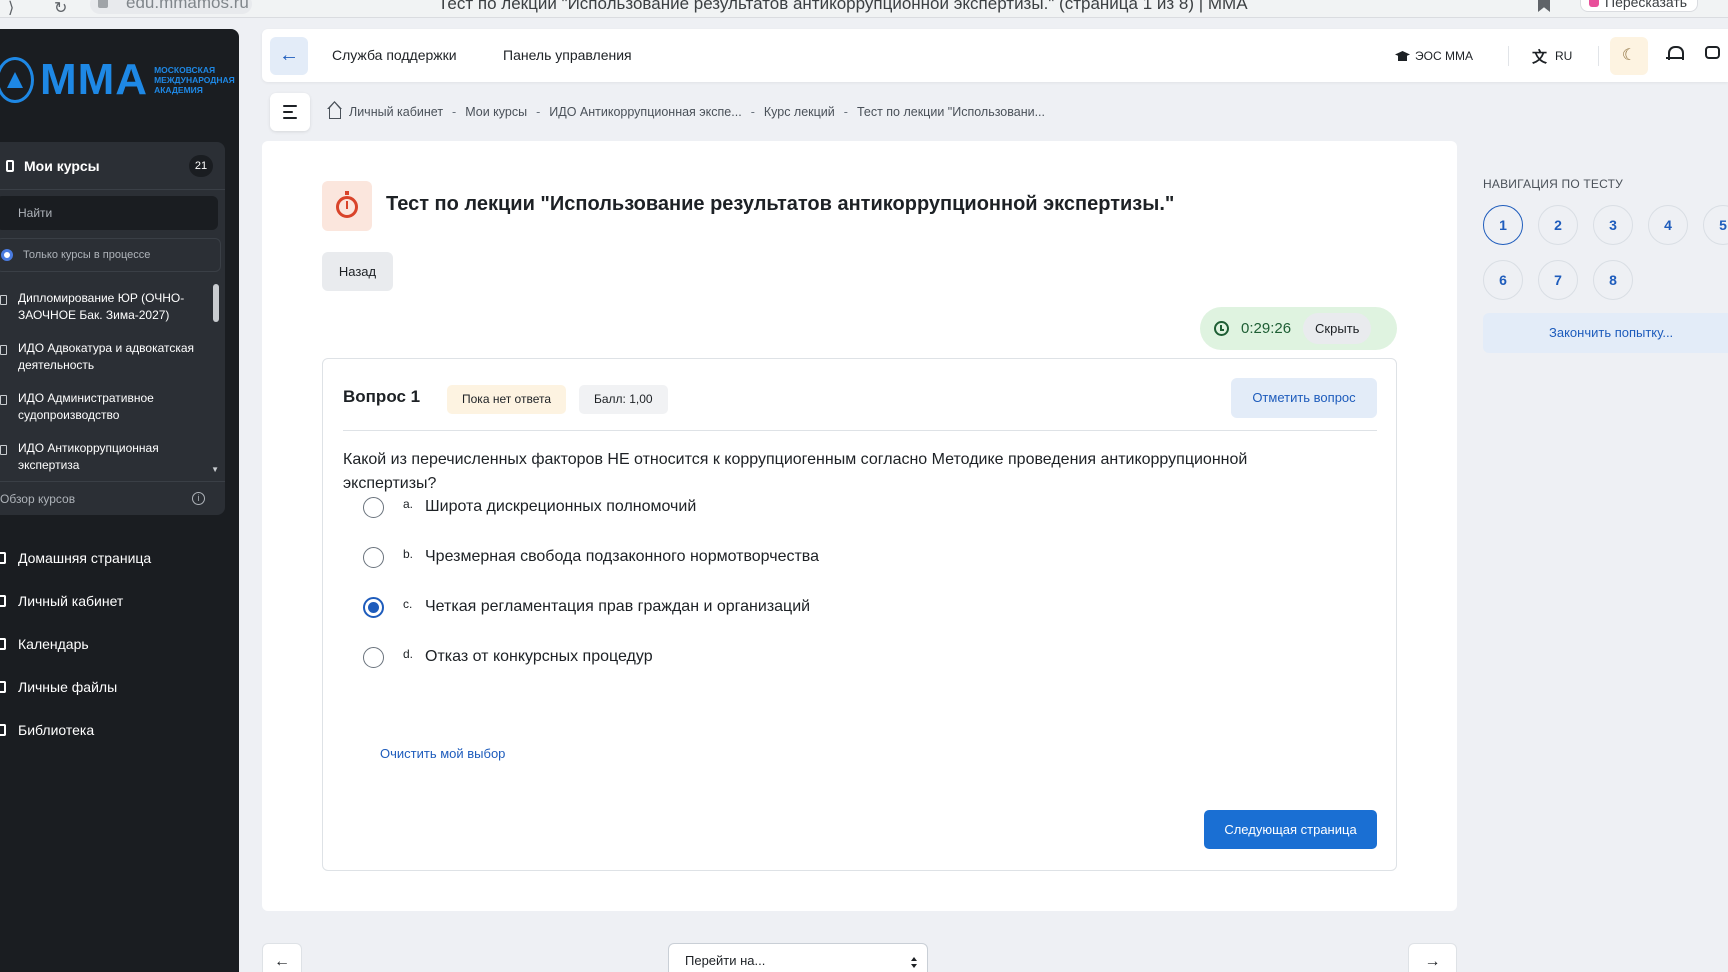  Describe the element at coordinates (1434, 56) in the screenshot. I see `eos-link: ЭОС ММА` at that location.